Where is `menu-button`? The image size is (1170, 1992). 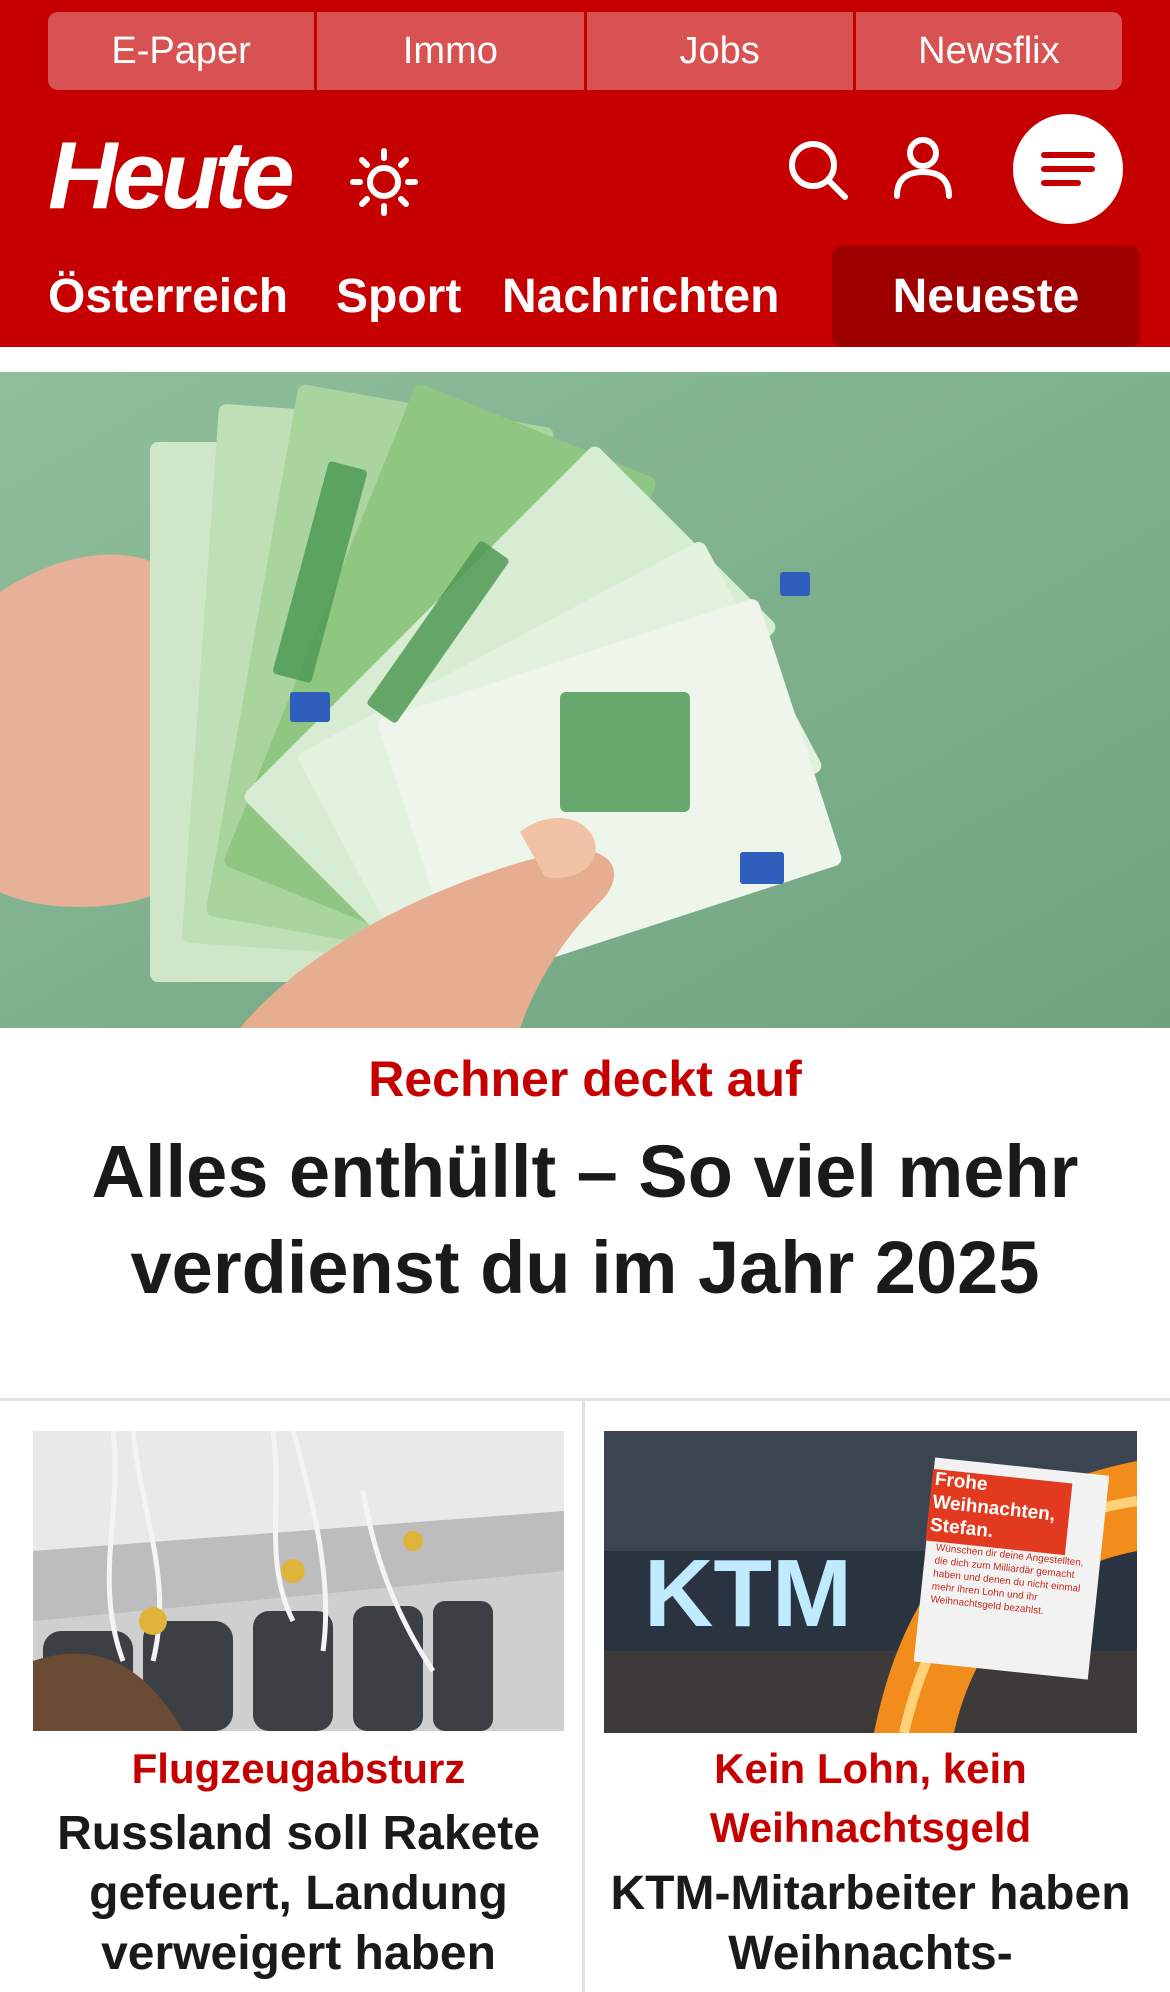 menu-button is located at coordinates (1068, 169).